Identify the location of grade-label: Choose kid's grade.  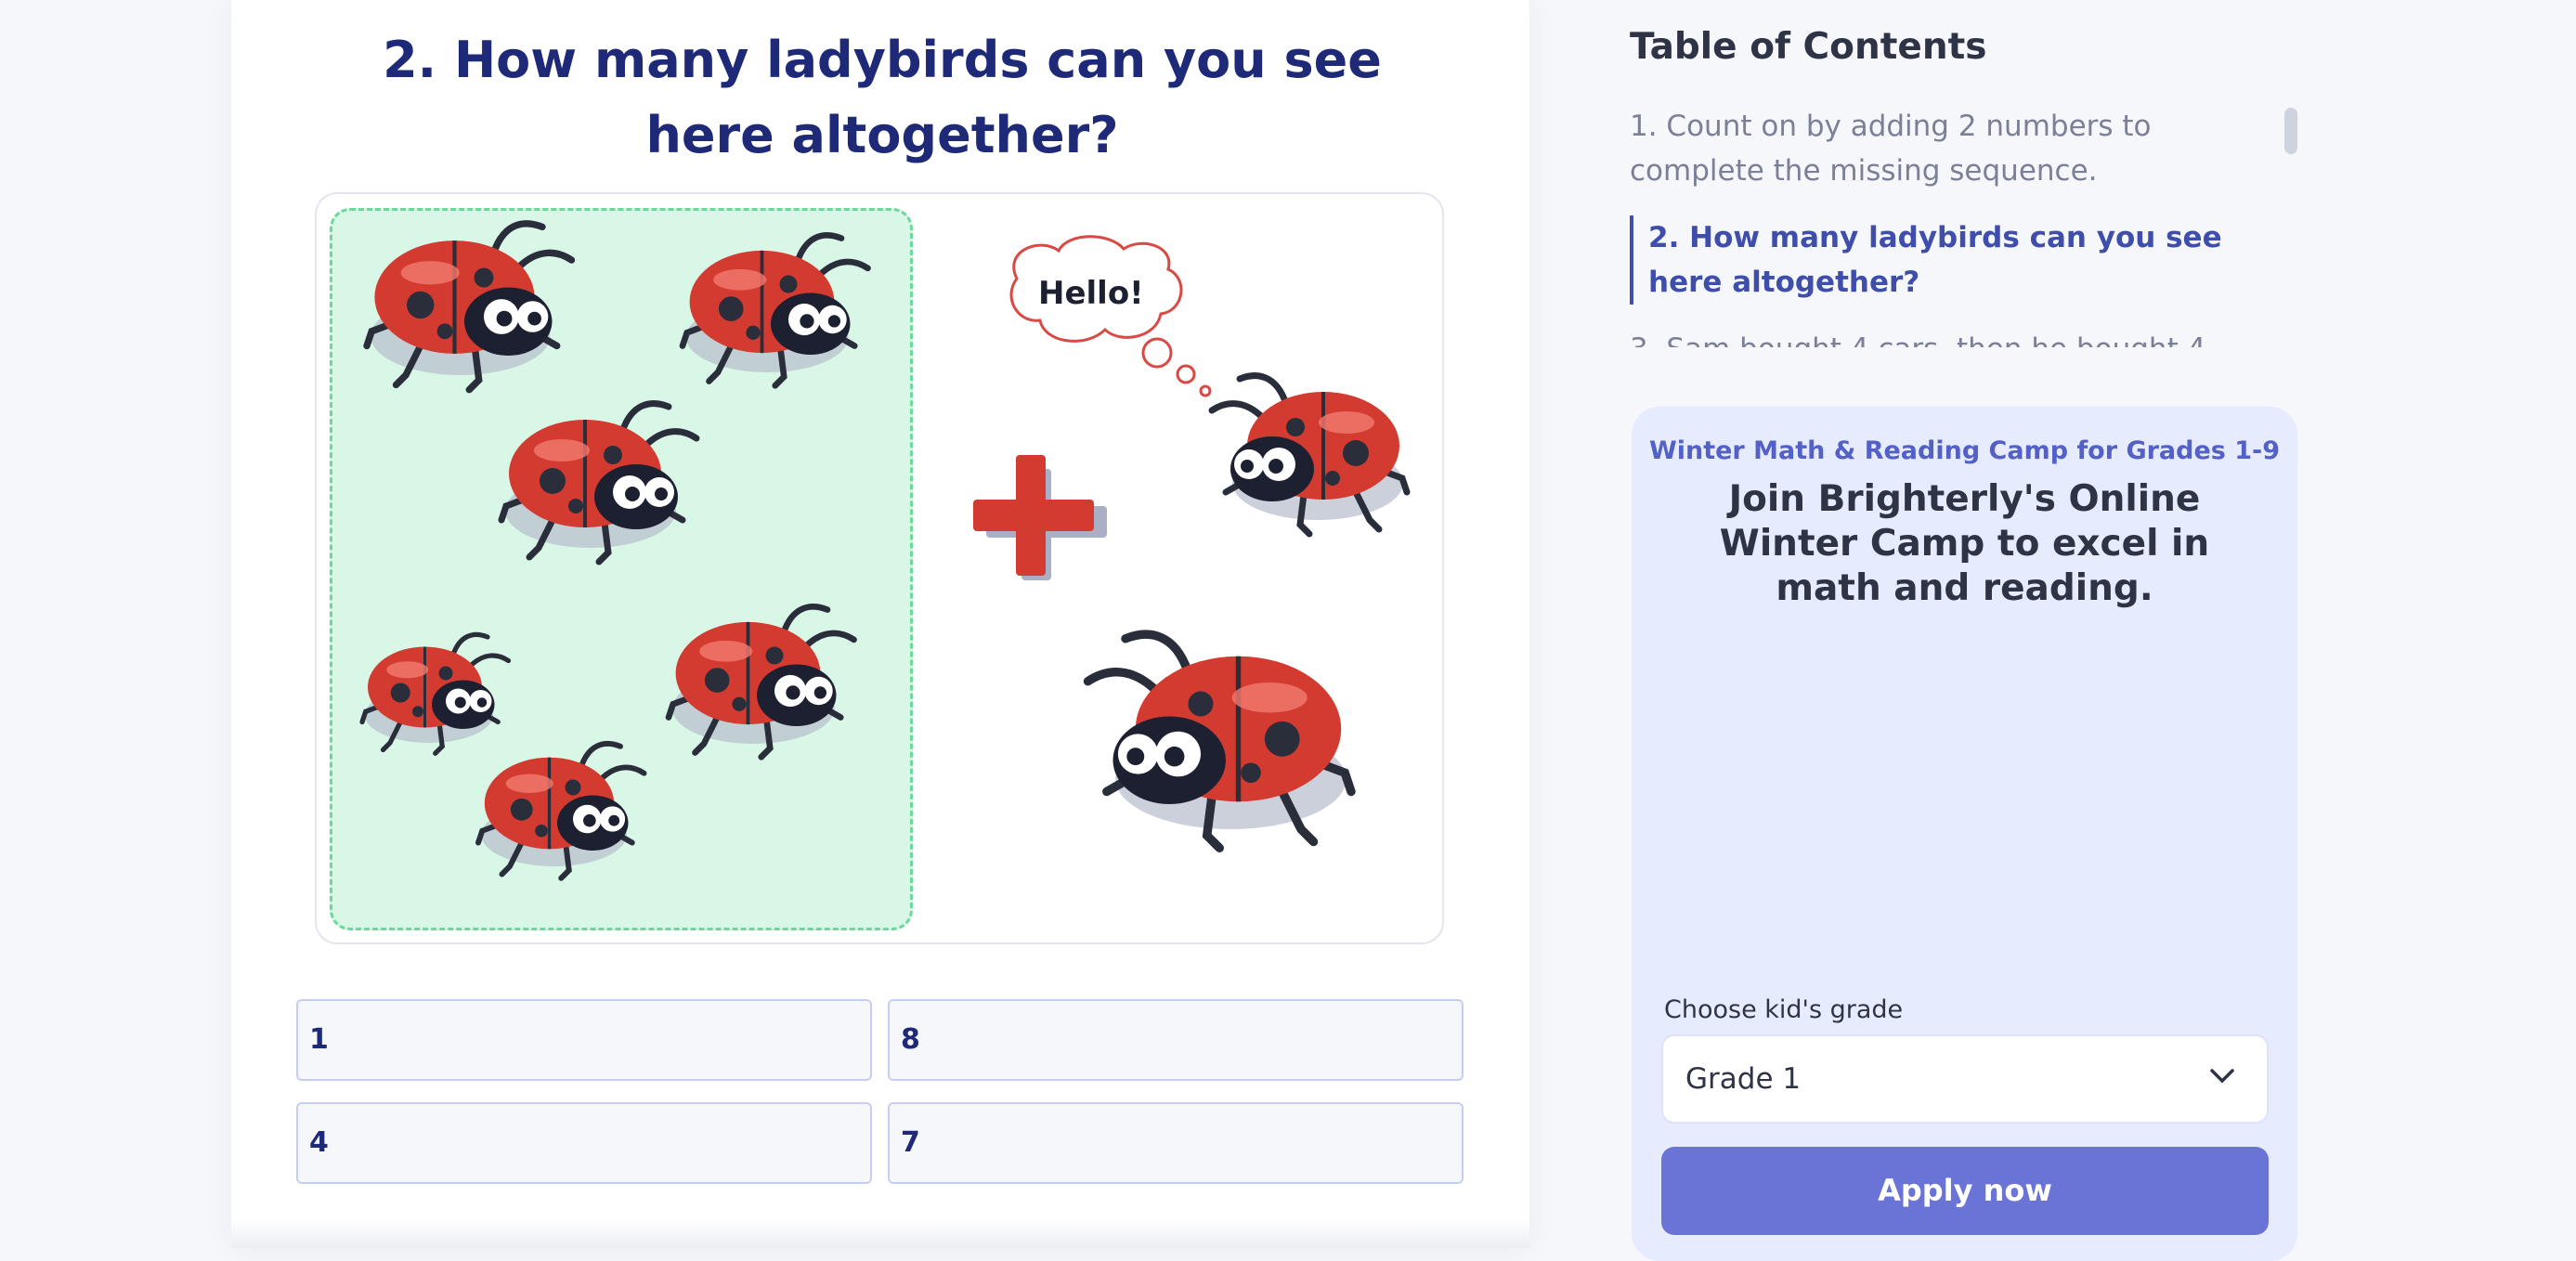
(1784, 1010).